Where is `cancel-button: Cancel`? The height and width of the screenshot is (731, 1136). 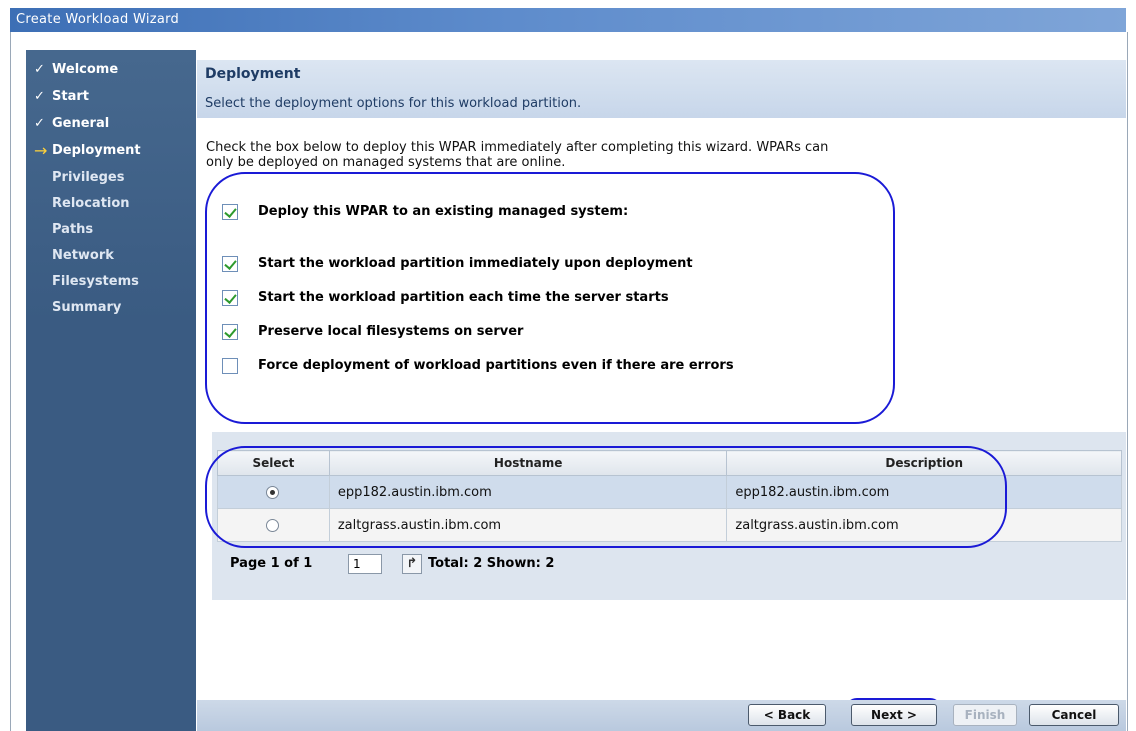
cancel-button: Cancel is located at coordinates (1074, 715).